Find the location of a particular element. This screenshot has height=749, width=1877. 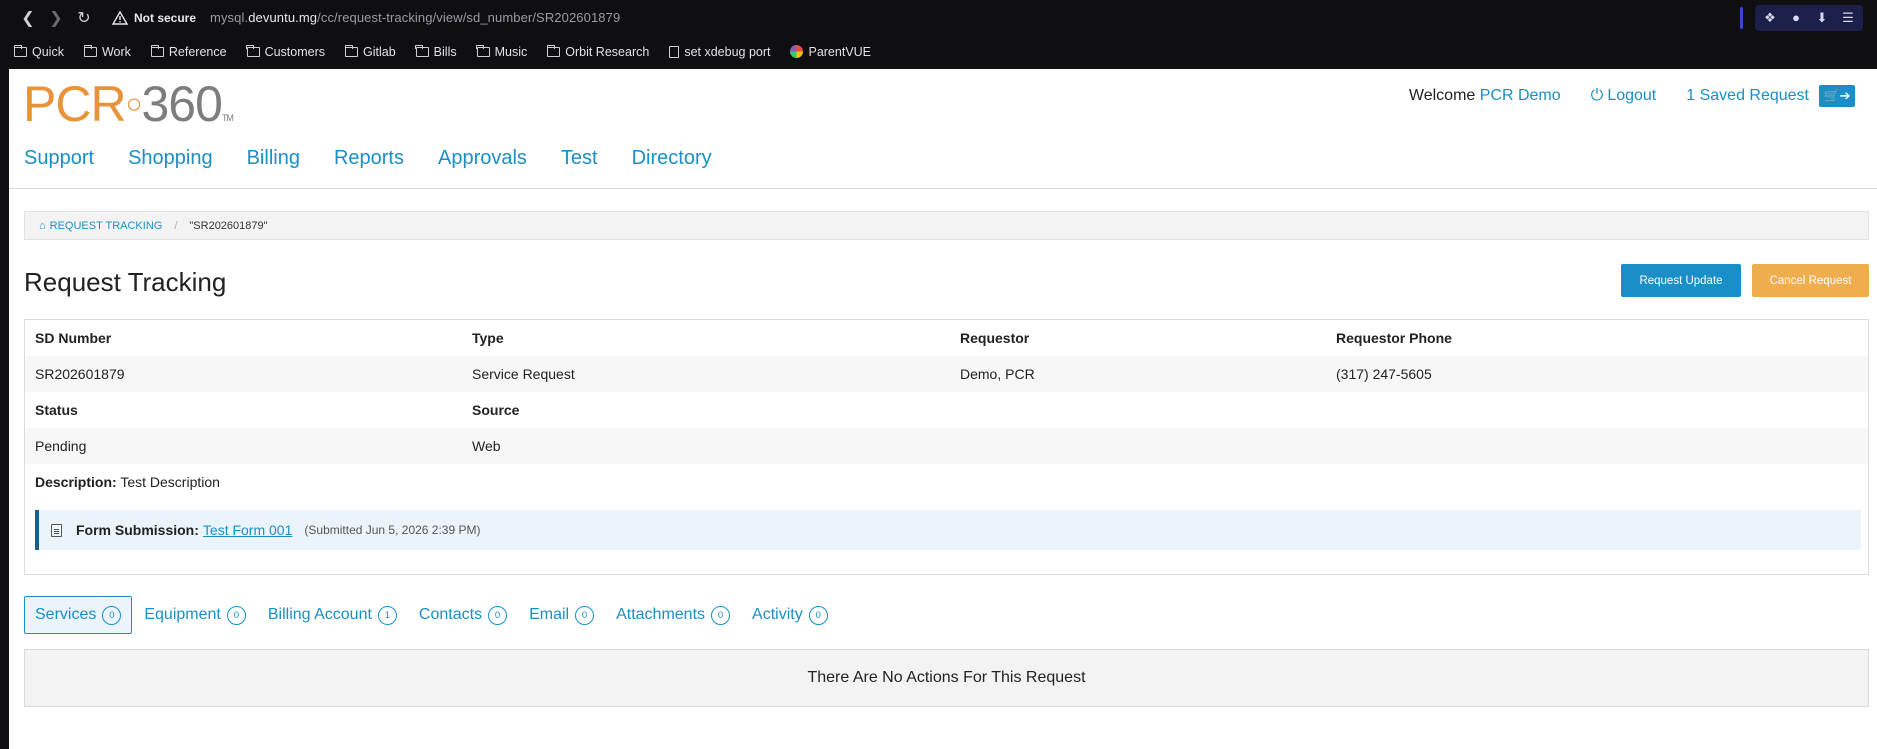

extensions-puzzle-icon: ❖ is located at coordinates (1770, 18).